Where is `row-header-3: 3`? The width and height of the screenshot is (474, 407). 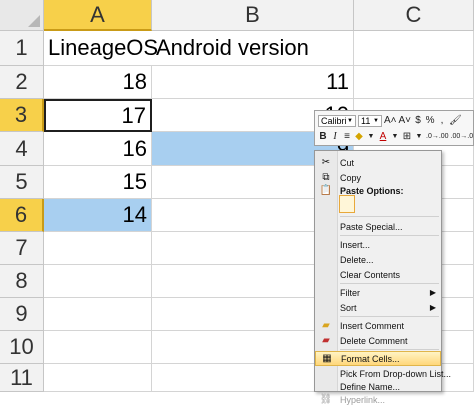 row-header-3: 3 is located at coordinates (22, 115).